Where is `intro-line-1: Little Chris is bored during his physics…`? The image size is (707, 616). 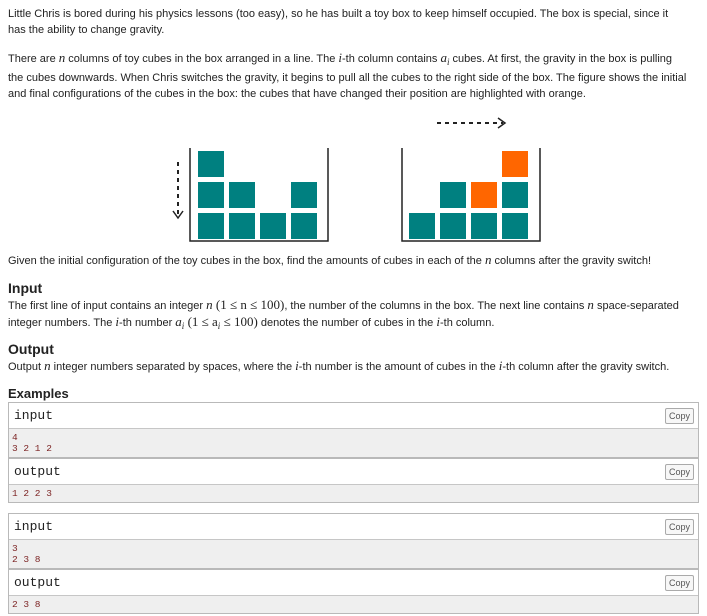
intro-line-1: Little Chris is bored during his physics… is located at coordinates (338, 14).